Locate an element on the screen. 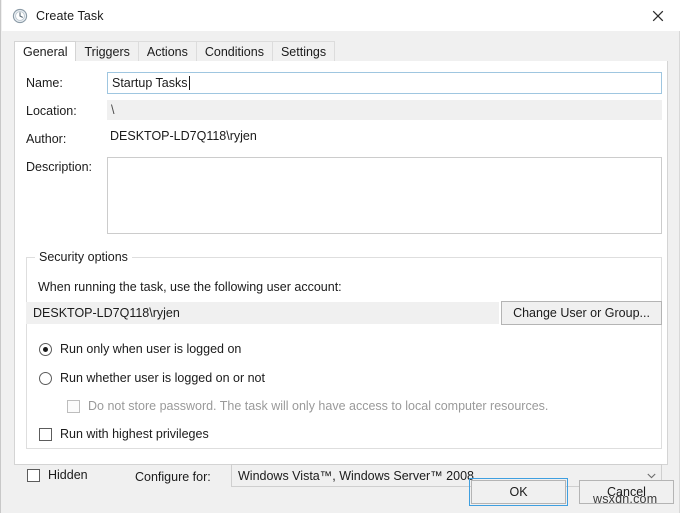 Image resolution: width=680 pixels, height=513 pixels. user-account-value: DESKTOP-LD7Q118\ryjen is located at coordinates (262, 313).